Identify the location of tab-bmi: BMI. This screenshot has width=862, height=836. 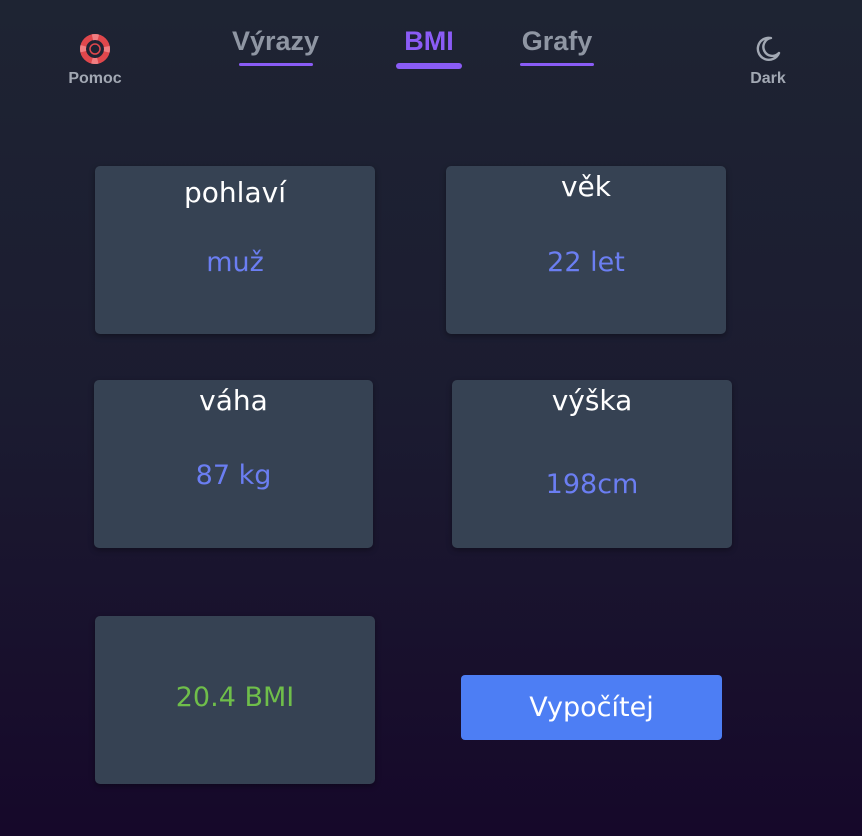
(429, 46).